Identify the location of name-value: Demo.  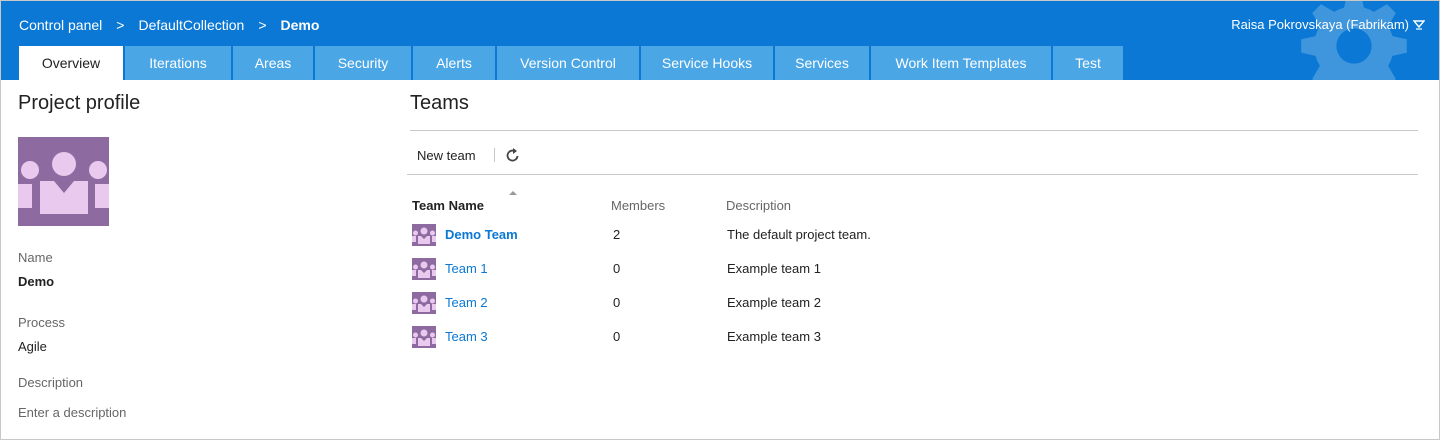
(36, 281).